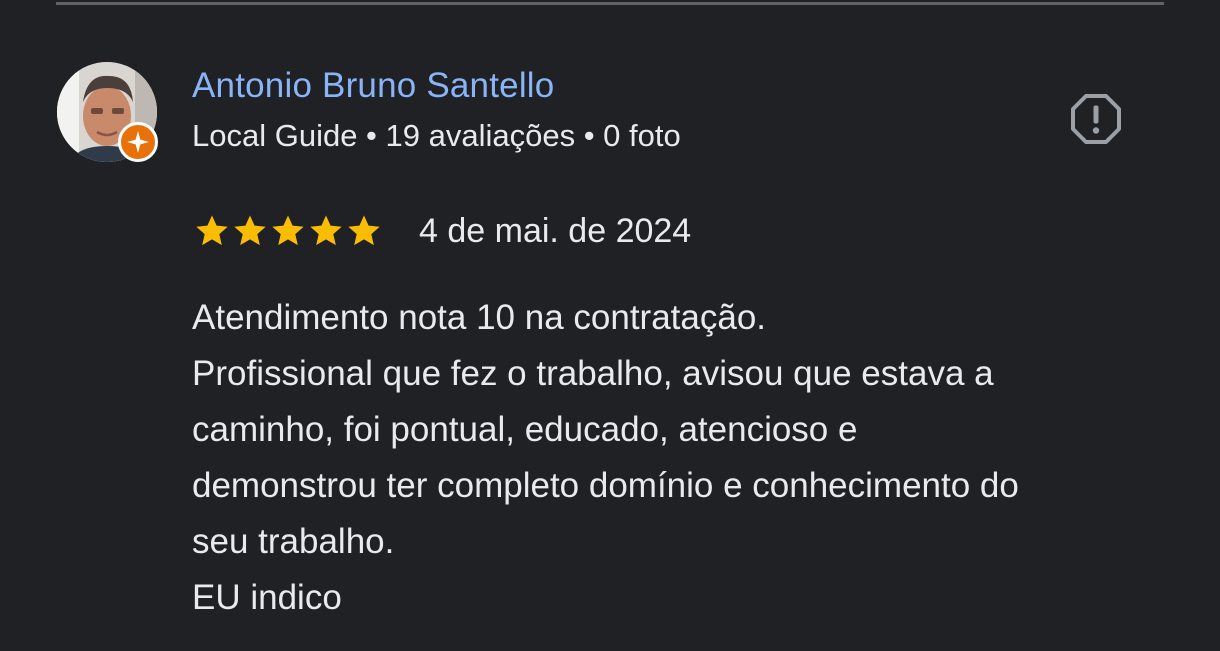  I want to click on local-guide-badge-icon, so click(138, 142).